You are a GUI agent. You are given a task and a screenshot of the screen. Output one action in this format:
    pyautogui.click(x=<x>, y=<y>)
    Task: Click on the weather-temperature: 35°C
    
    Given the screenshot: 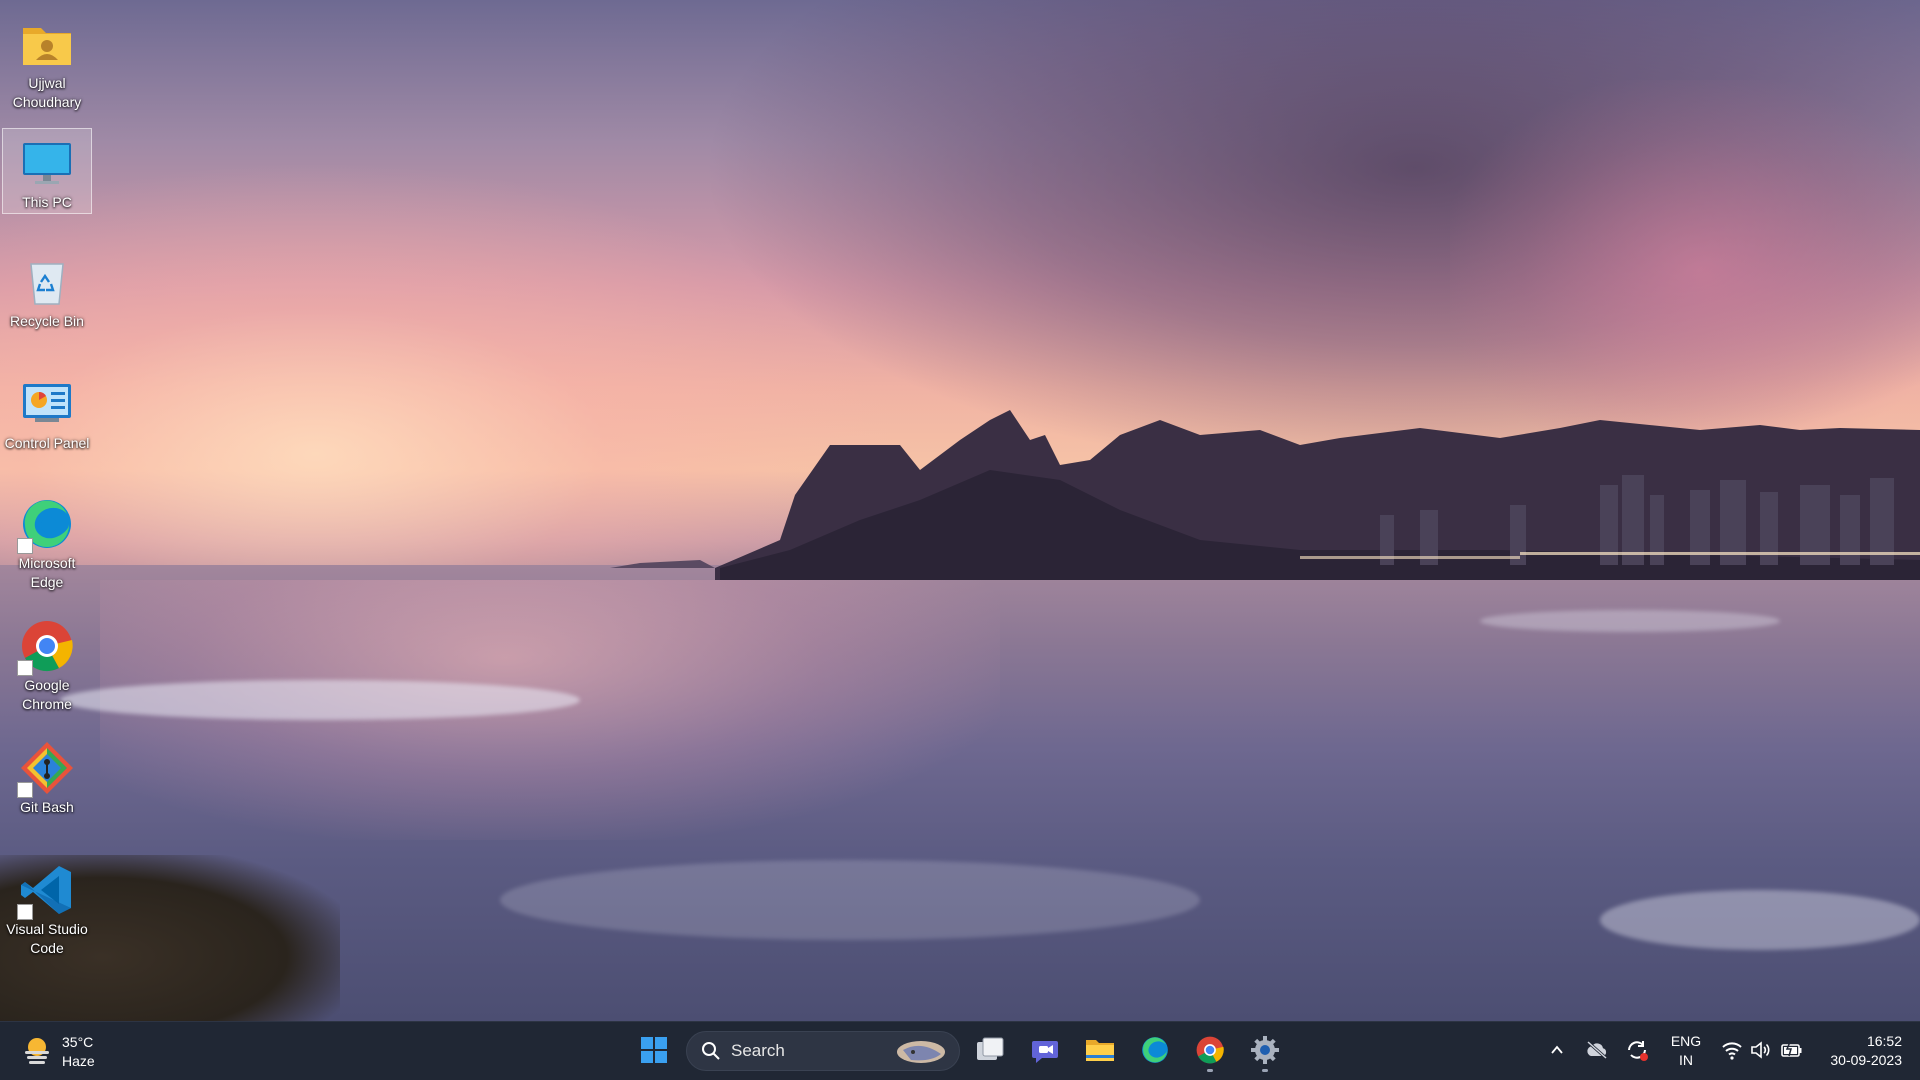 What is the action you would take?
    pyautogui.click(x=78, y=1042)
    